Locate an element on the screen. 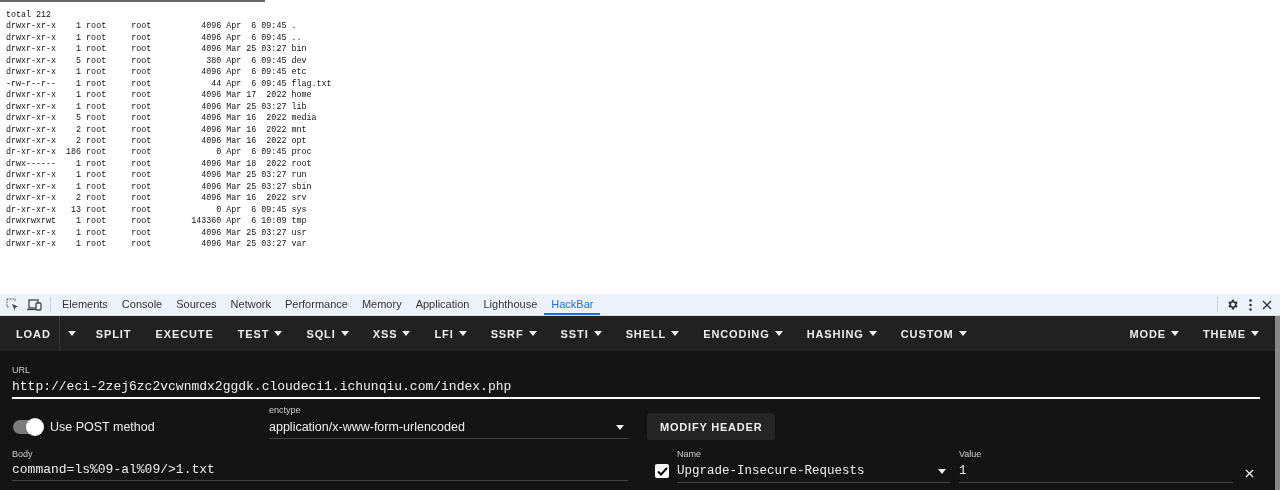  listing-line: drwxr-xr-x 1 root root 4096 Mar 25 03:27 lib is located at coordinates (156, 107).